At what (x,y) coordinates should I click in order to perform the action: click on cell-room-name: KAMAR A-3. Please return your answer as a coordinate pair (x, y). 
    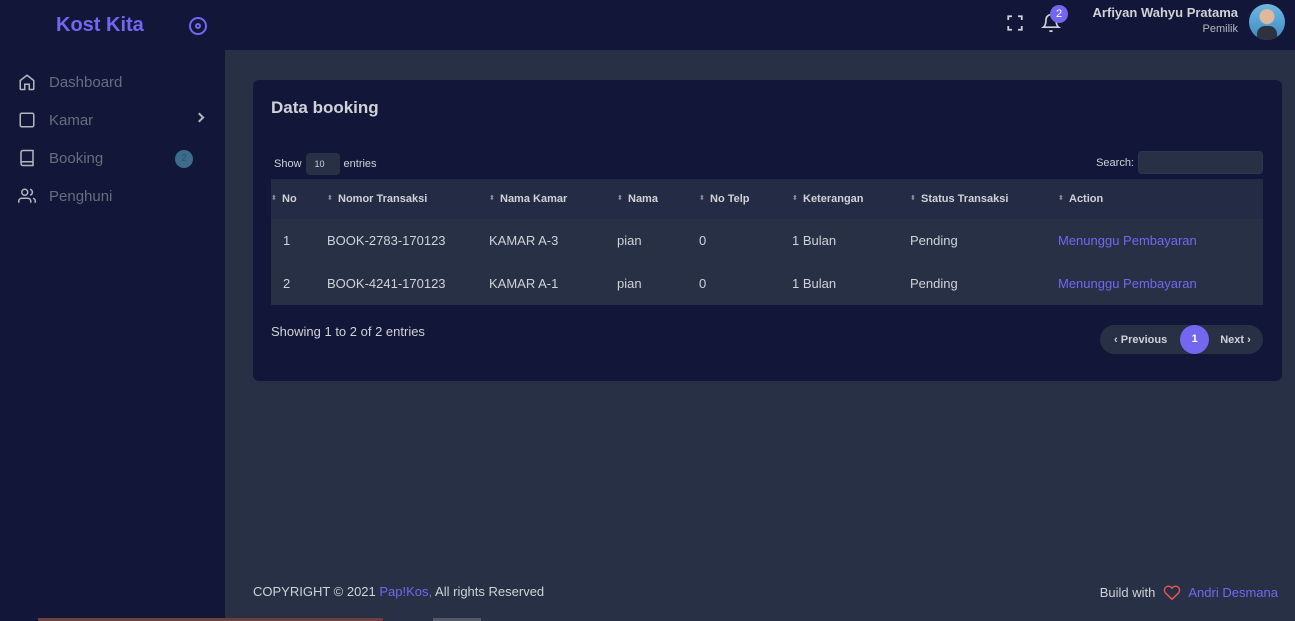
    Looking at the image, I should click on (524, 240).